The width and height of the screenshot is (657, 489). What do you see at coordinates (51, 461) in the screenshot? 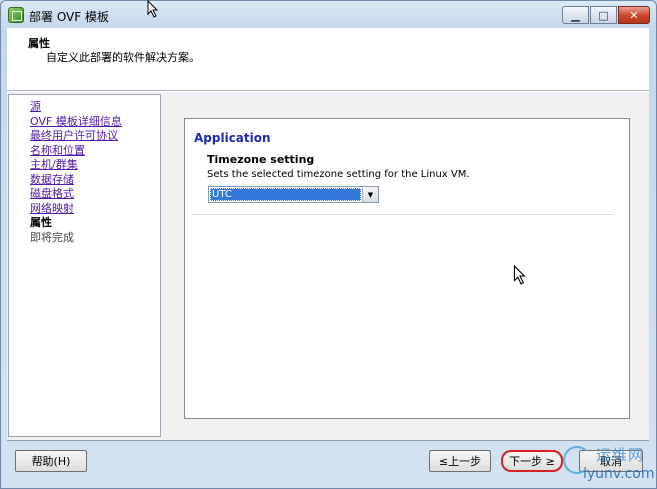
I see `help-button: 帮助(H)` at bounding box center [51, 461].